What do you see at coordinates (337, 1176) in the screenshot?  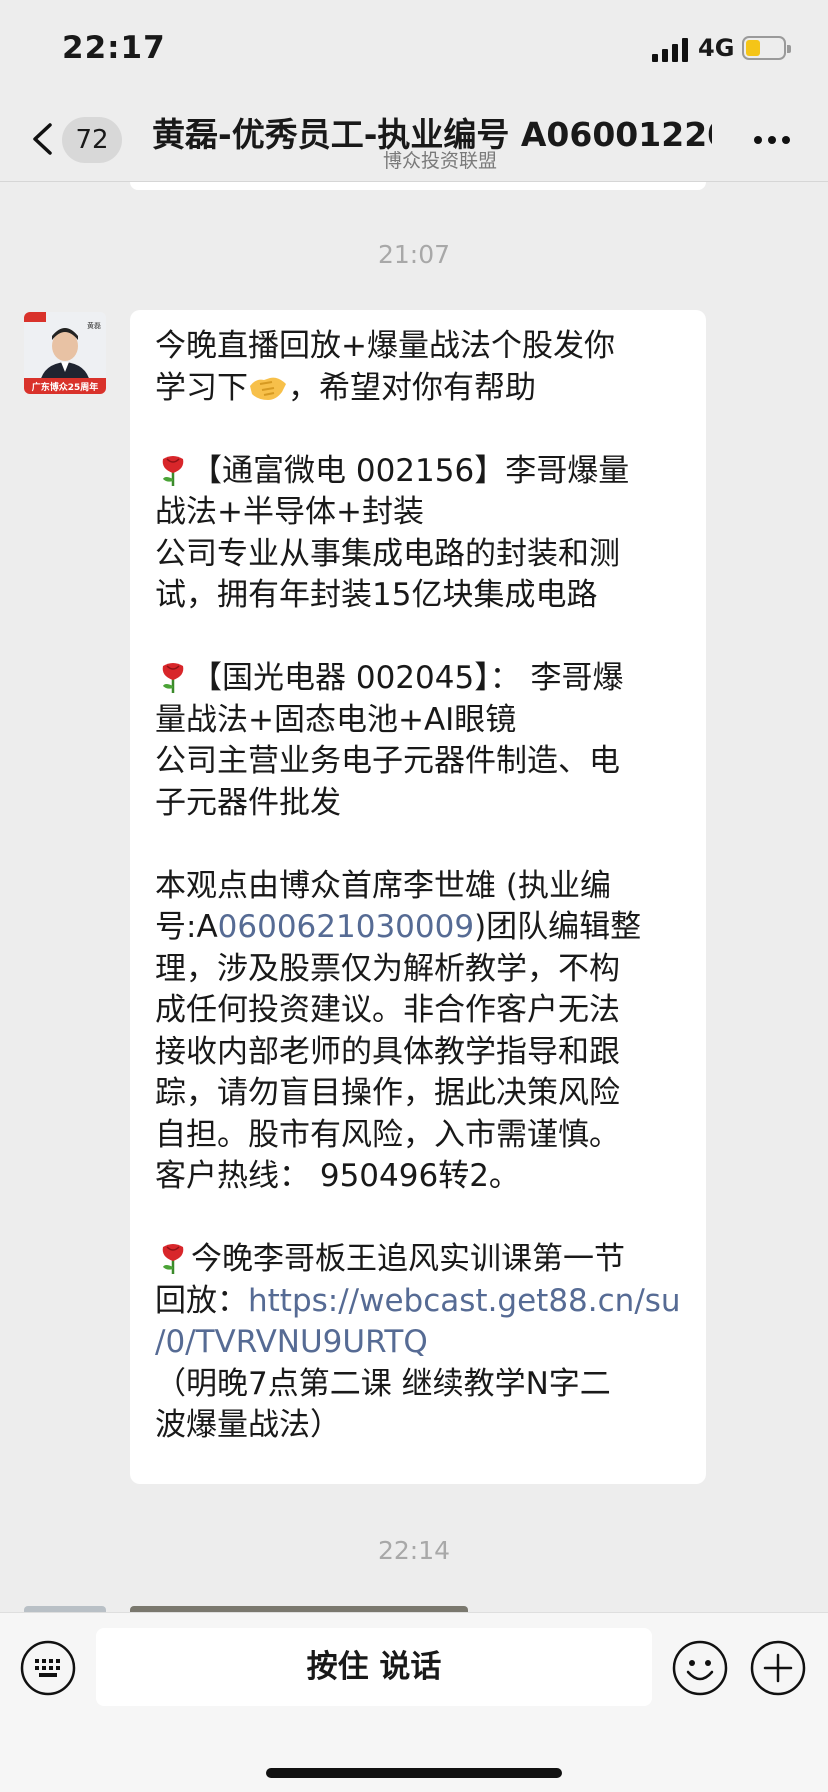 I see `message-line: 客户热线： 950496转2。` at bounding box center [337, 1176].